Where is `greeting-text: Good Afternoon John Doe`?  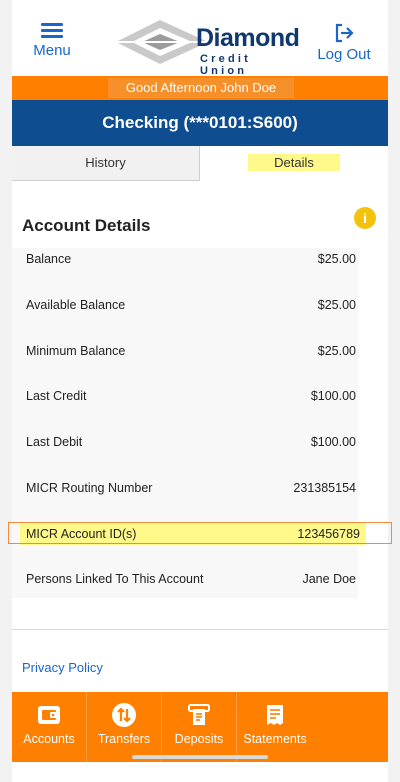
greeting-text: Good Afternoon John Doe is located at coordinates (201, 88).